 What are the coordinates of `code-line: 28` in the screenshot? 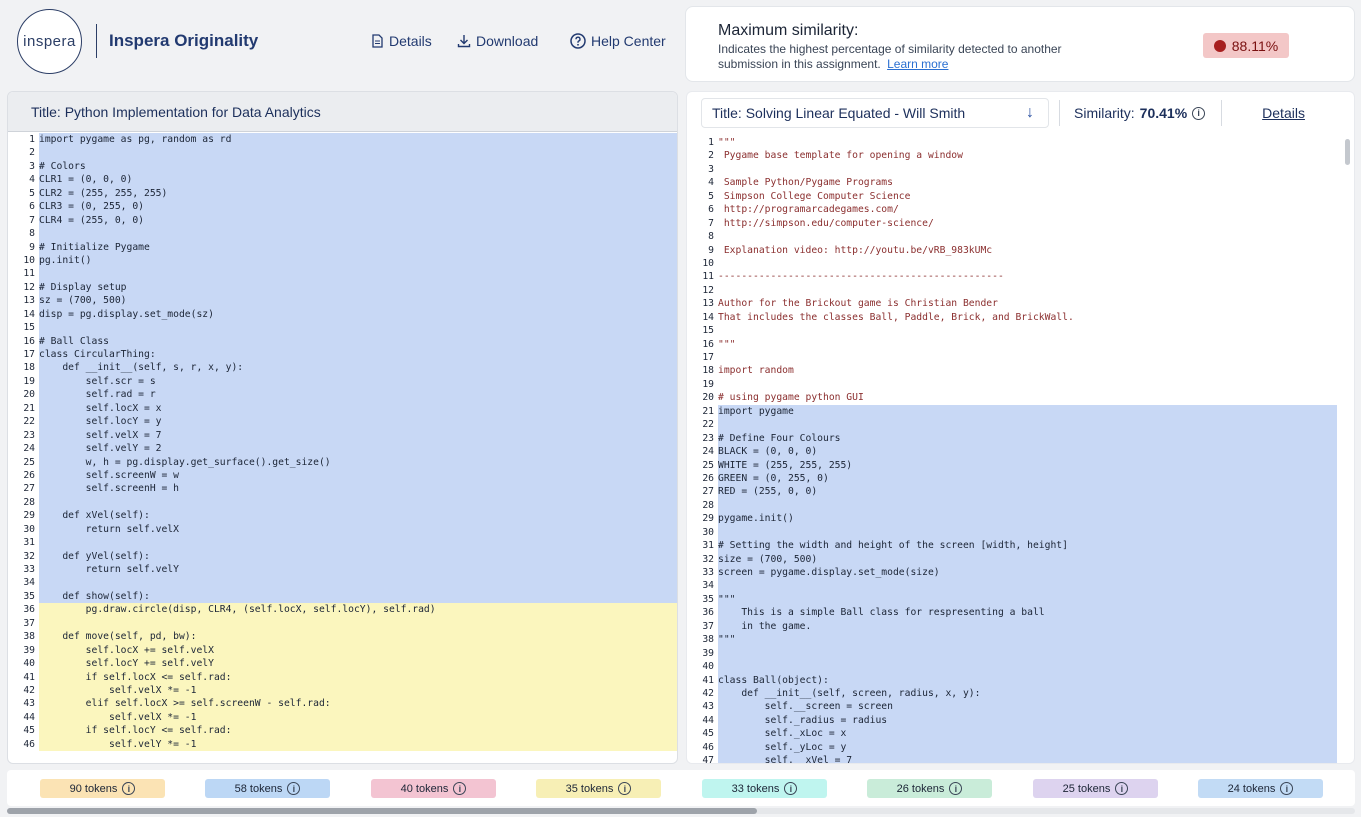 It's located at (342, 502).